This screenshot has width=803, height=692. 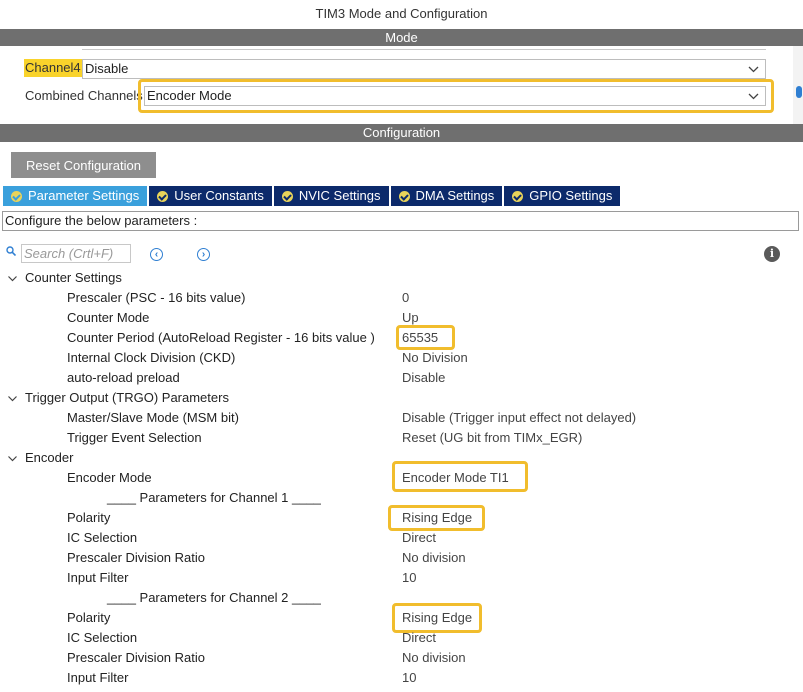 I want to click on group-encoder: Encoder, so click(x=49, y=458).